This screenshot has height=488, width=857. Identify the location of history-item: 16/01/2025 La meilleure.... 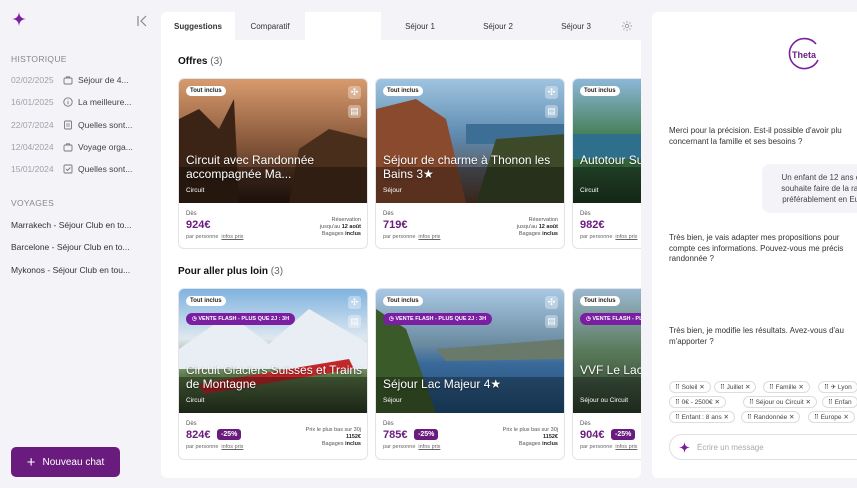
(81, 102).